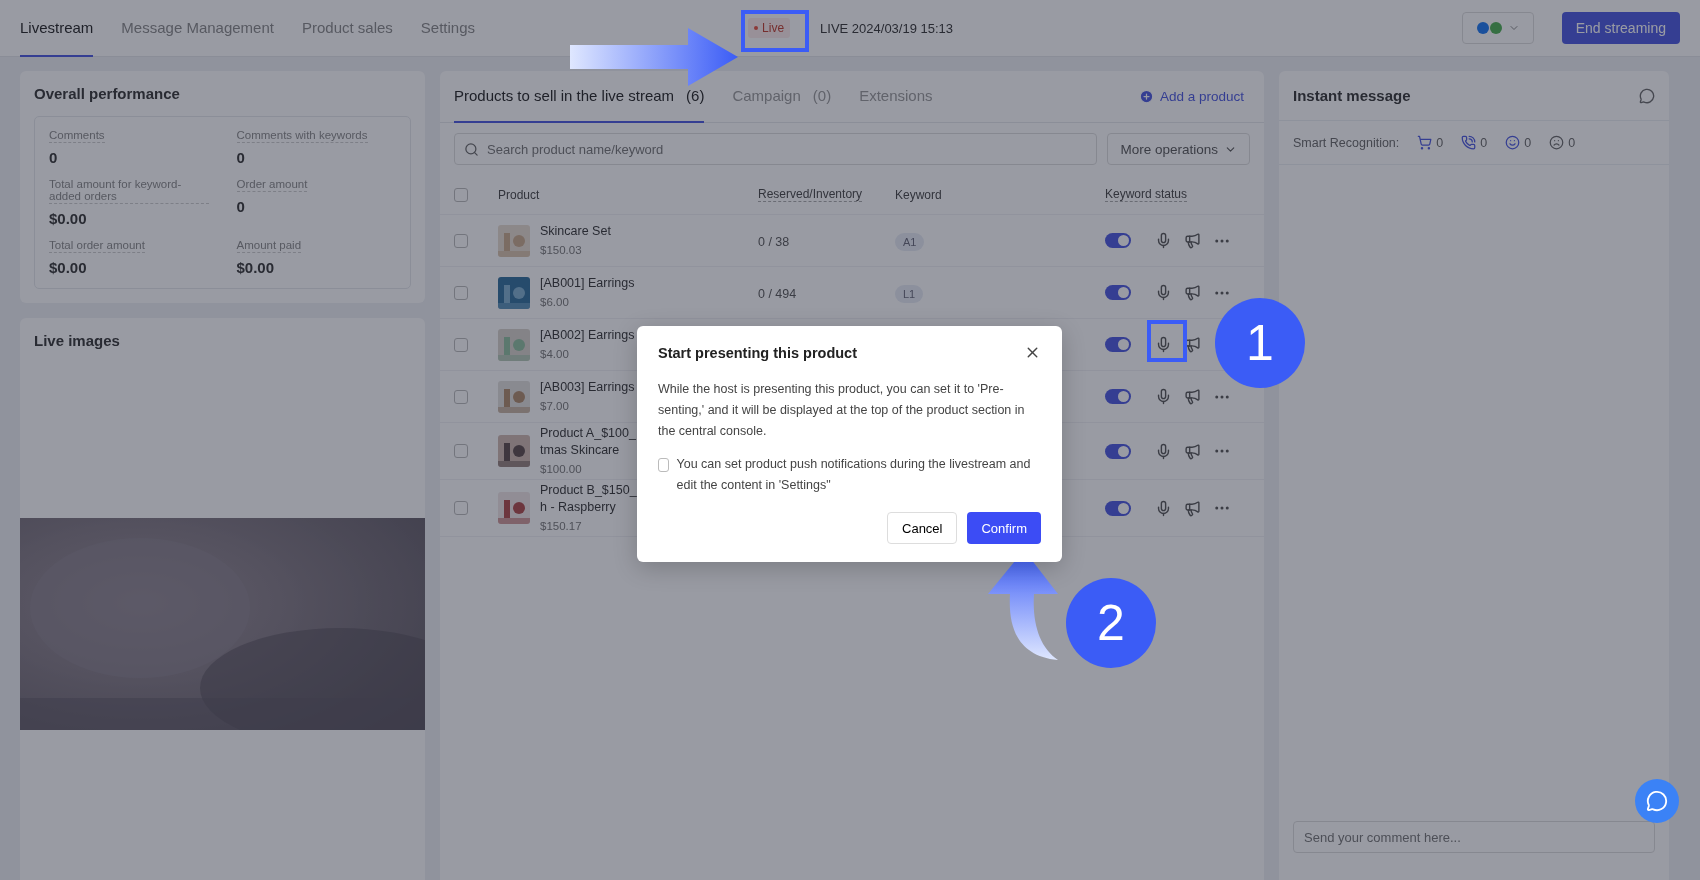 The height and width of the screenshot is (880, 1700). I want to click on product-tab: Extensions, so click(896, 96).